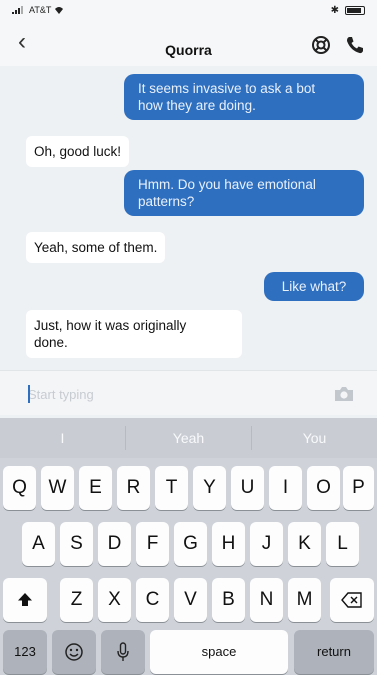  Describe the element at coordinates (110, 325) in the screenshot. I see `message-line: Just, how it was originally` at that location.